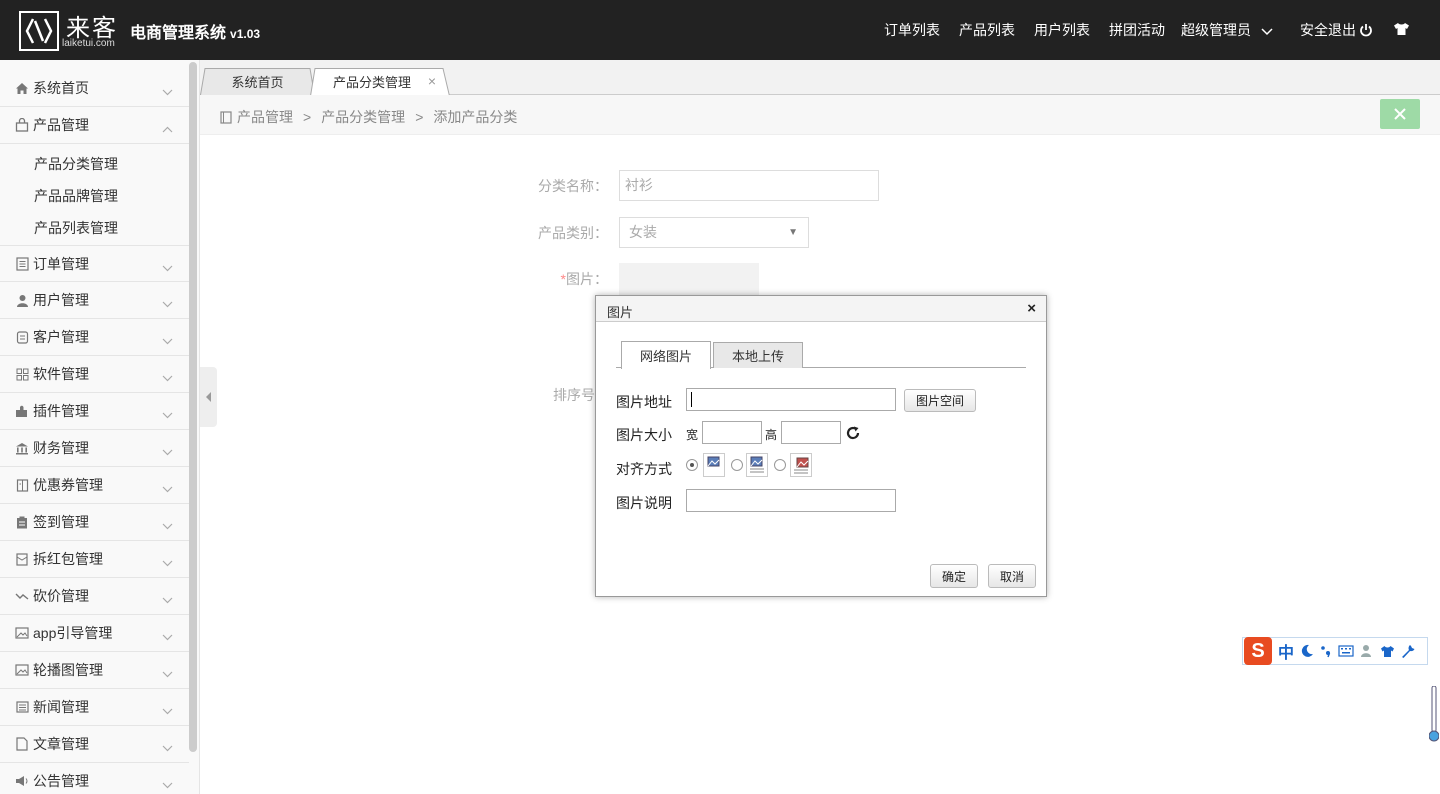  I want to click on sidebar-item-coupon: 优惠券管理, so click(94, 485).